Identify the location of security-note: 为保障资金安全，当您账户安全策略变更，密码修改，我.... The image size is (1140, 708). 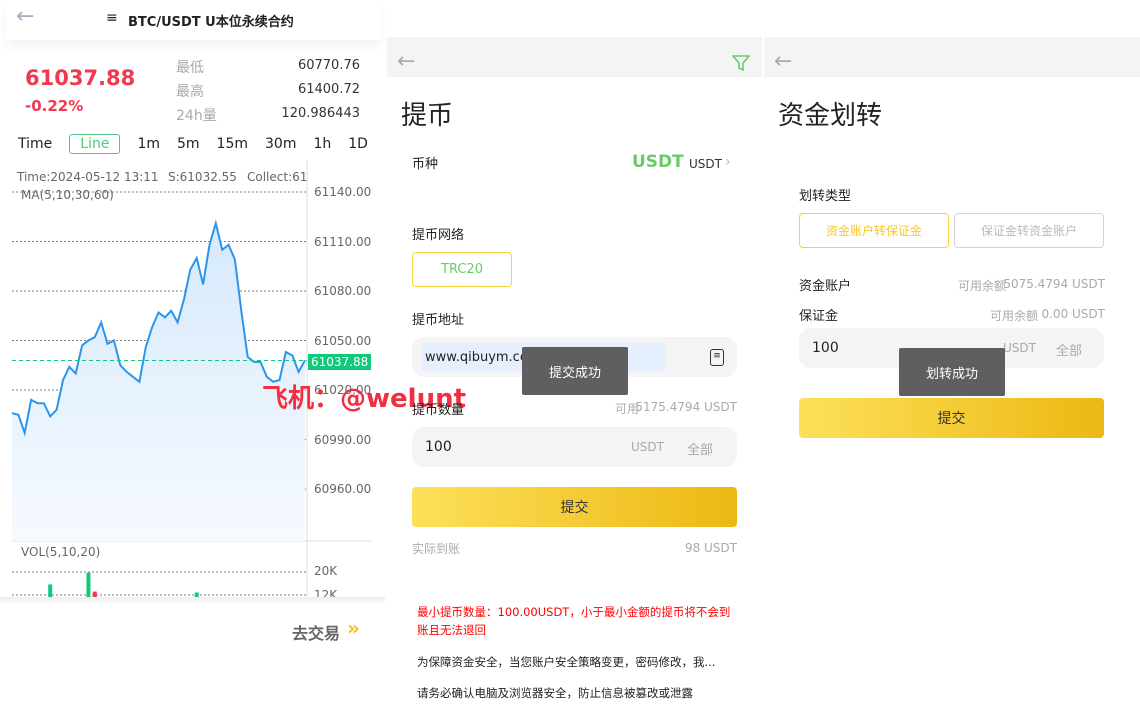
(566, 662).